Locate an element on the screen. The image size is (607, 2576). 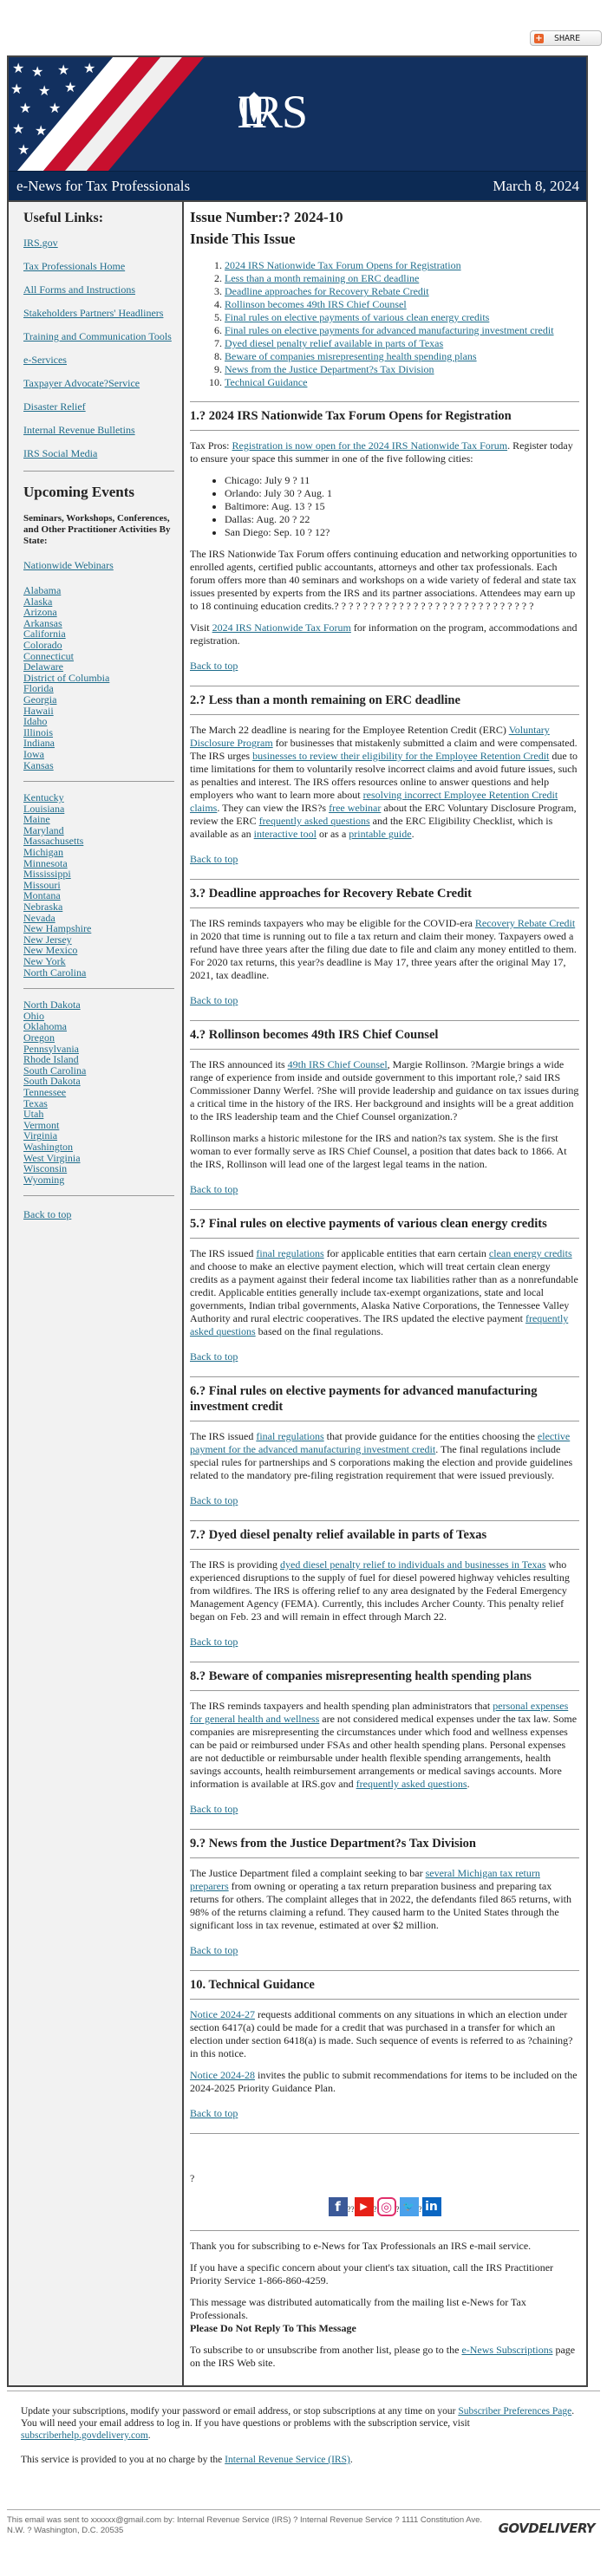
state-link: North Dakota is located at coordinates (98, 1005).